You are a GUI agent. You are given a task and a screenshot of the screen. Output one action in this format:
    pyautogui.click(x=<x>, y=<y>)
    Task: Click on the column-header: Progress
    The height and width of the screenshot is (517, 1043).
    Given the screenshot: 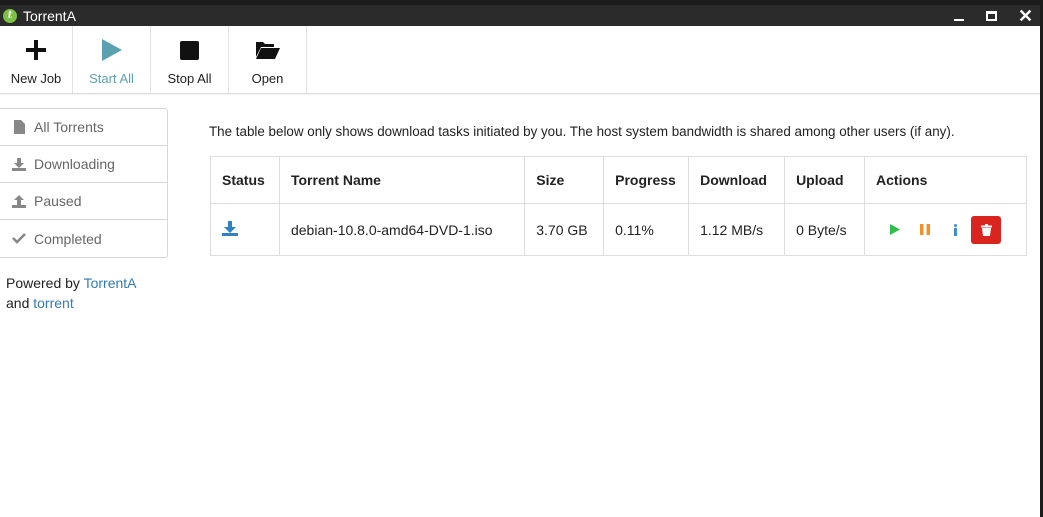 What is the action you would take?
    pyautogui.click(x=646, y=180)
    